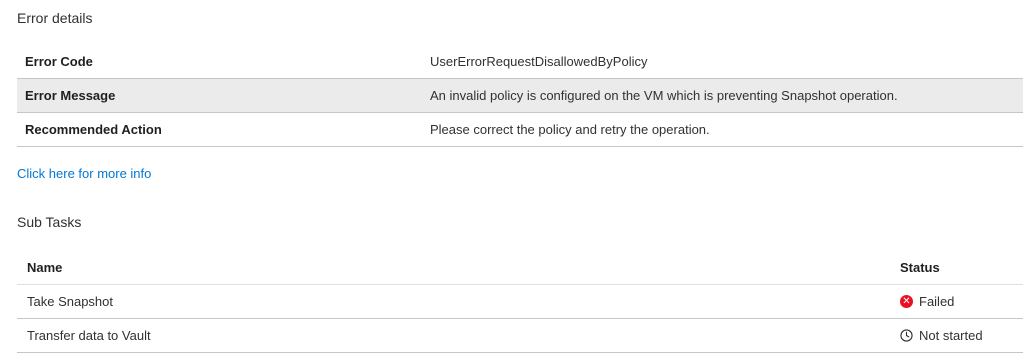  I want to click on clock-icon, so click(906, 335).